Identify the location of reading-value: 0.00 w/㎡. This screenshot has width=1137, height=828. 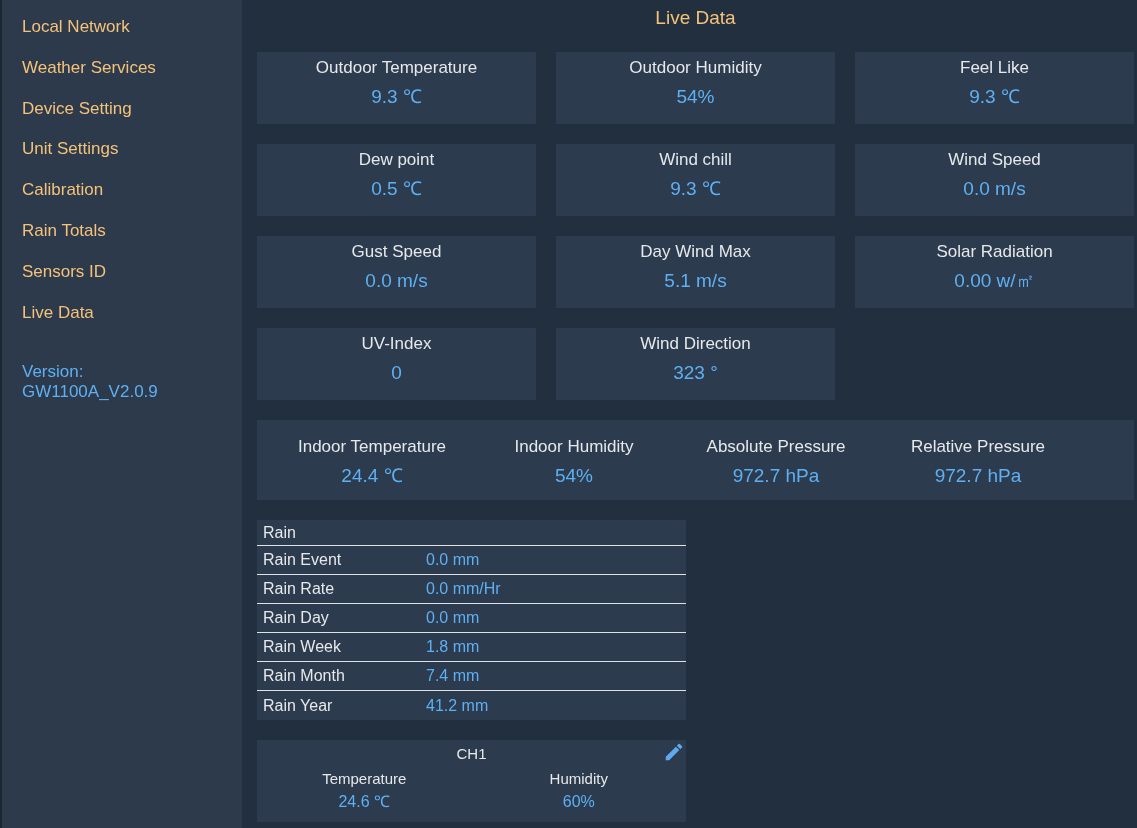
(994, 281).